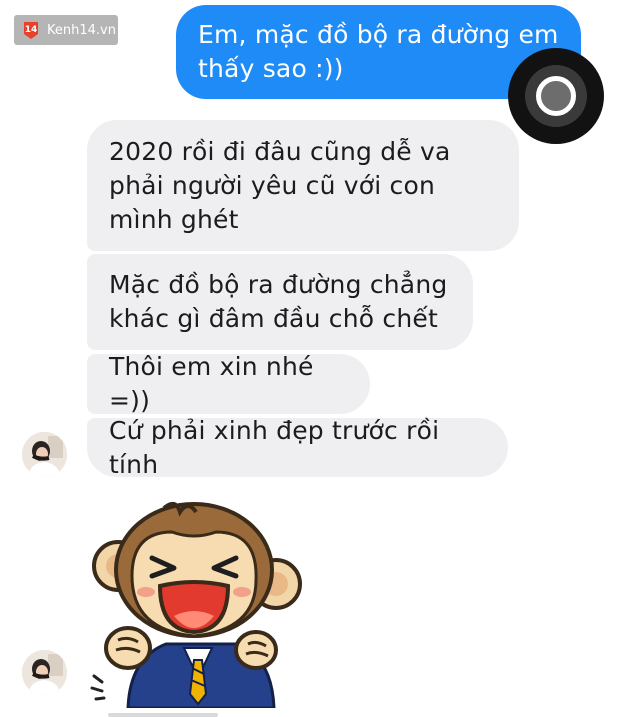 The image size is (620, 717). I want to click on assistive-touch-ring, so click(556, 96).